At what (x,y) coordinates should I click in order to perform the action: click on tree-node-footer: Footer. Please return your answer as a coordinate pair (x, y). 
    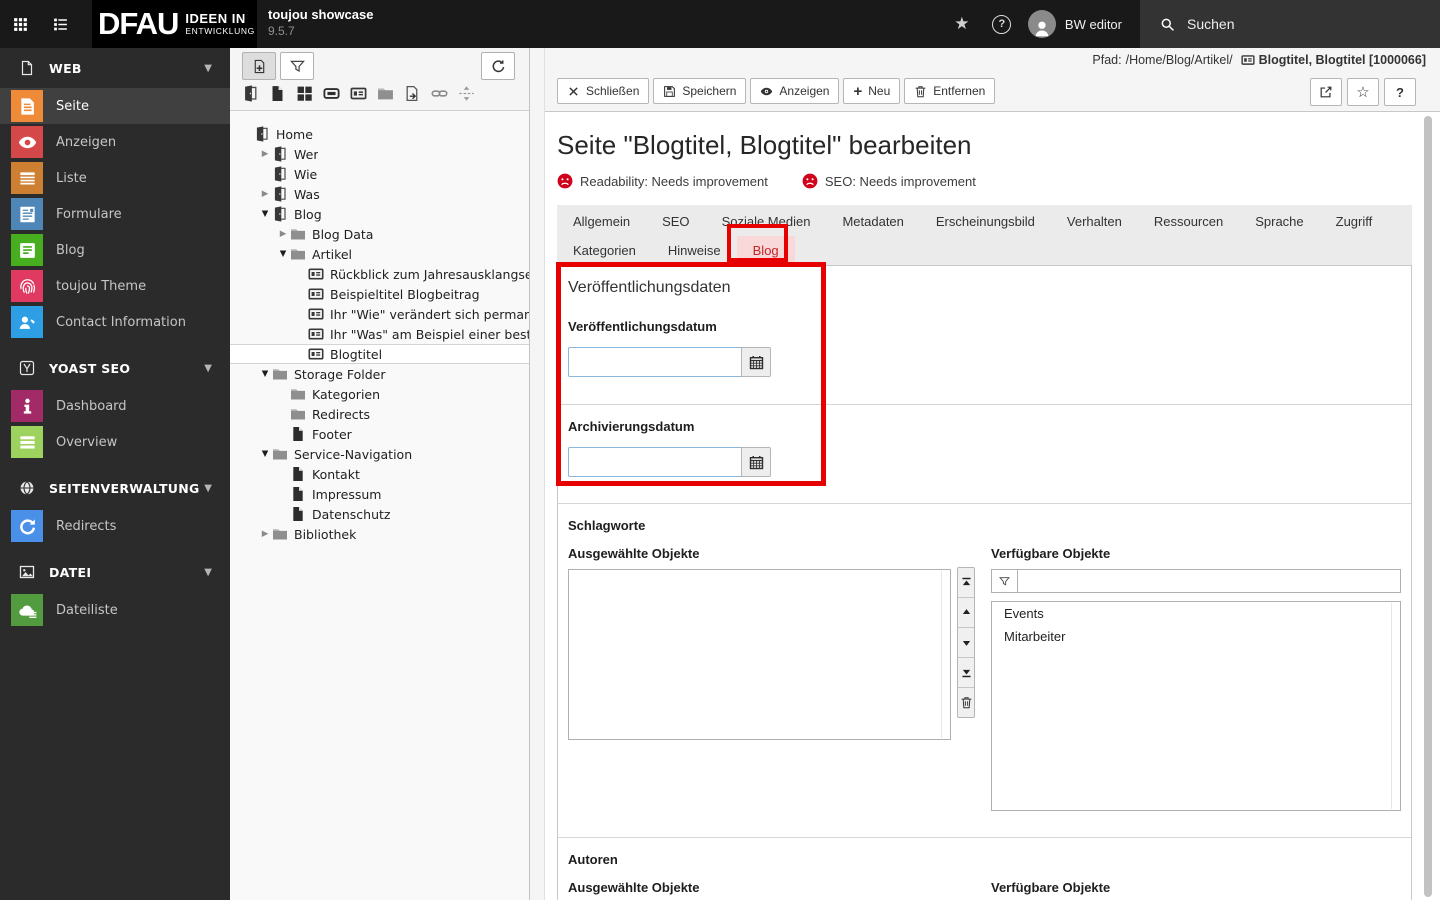
    Looking at the image, I should click on (379, 434).